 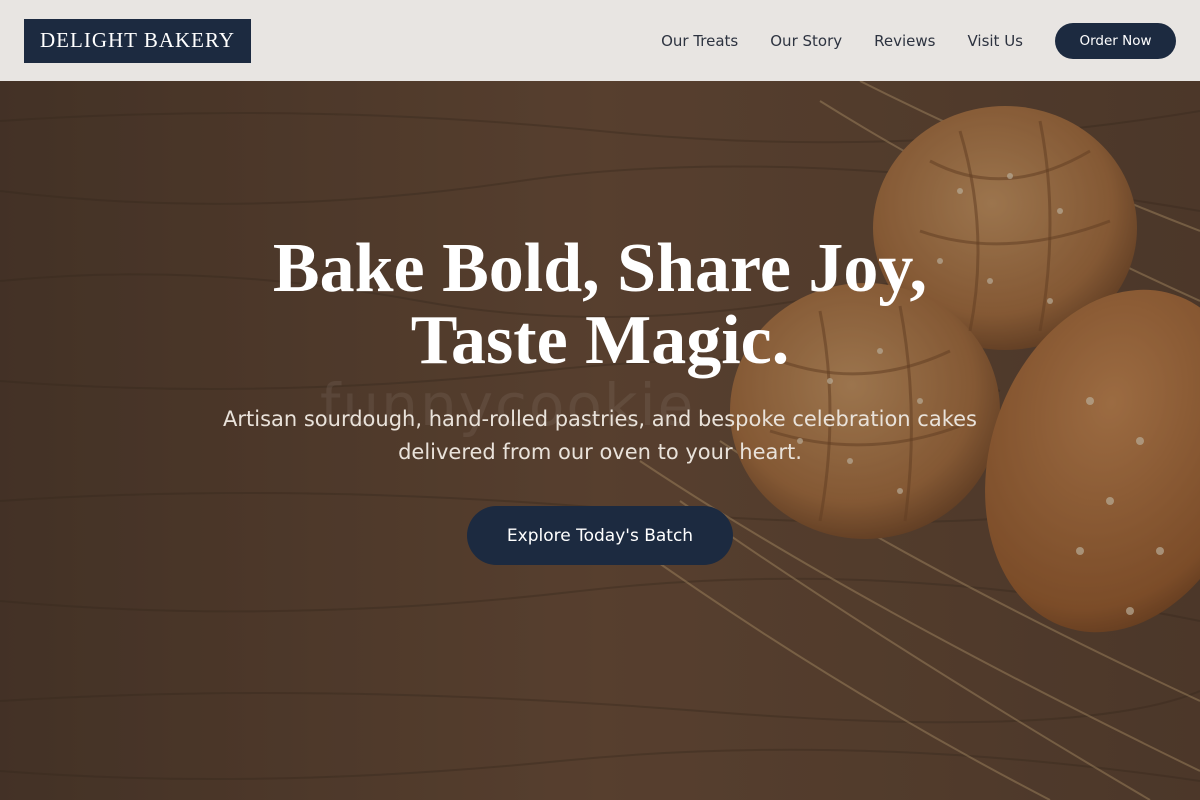 What do you see at coordinates (806, 41) in the screenshot?
I see `nav-link-our-story: Our Story` at bounding box center [806, 41].